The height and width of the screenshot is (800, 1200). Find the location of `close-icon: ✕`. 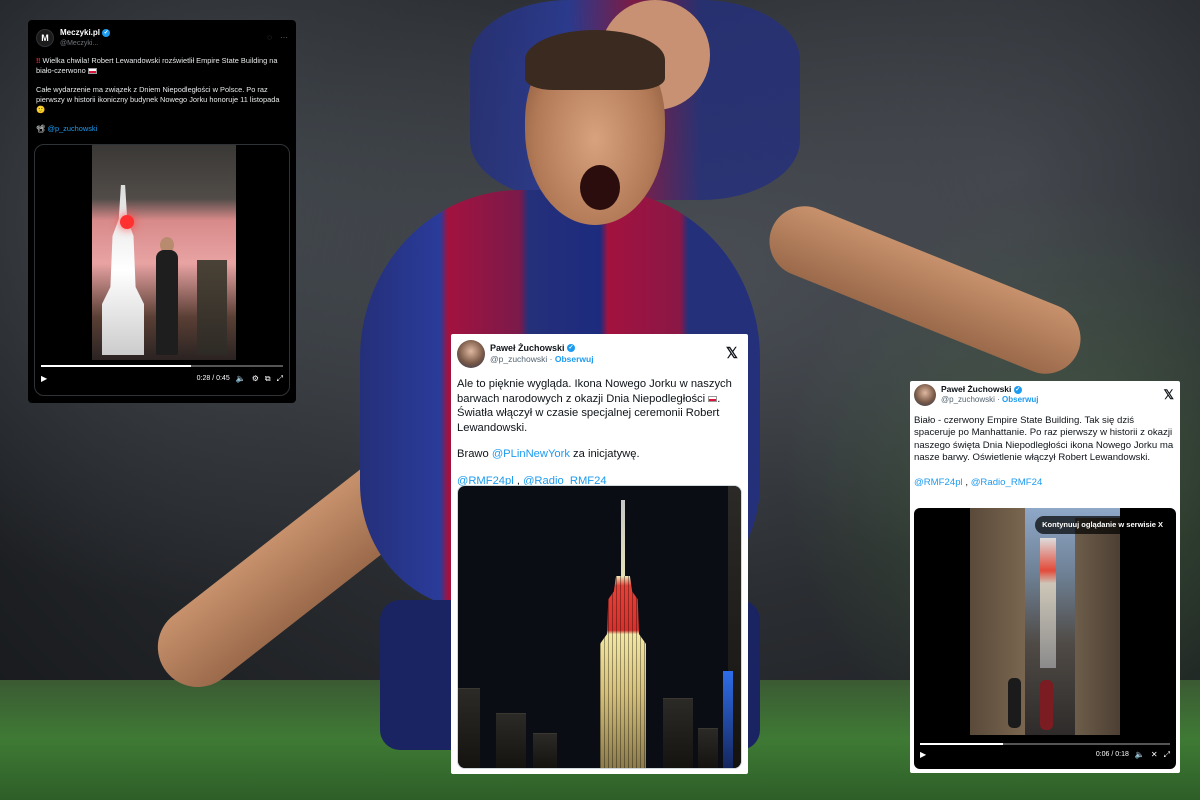

close-icon: ✕ is located at coordinates (1154, 755).